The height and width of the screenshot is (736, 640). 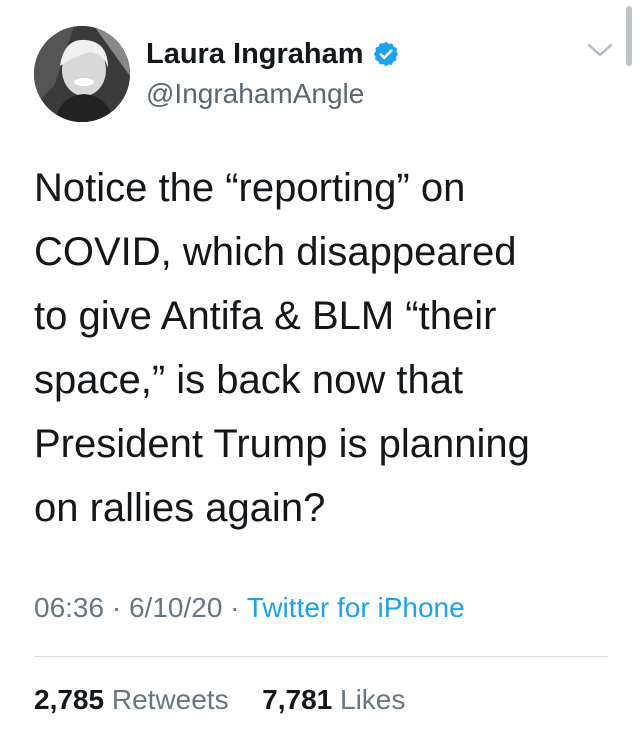 I want to click on tweet-metadata: 06:36 · 6/10/20 · Twitter for iPhone, so click(x=249, y=608).